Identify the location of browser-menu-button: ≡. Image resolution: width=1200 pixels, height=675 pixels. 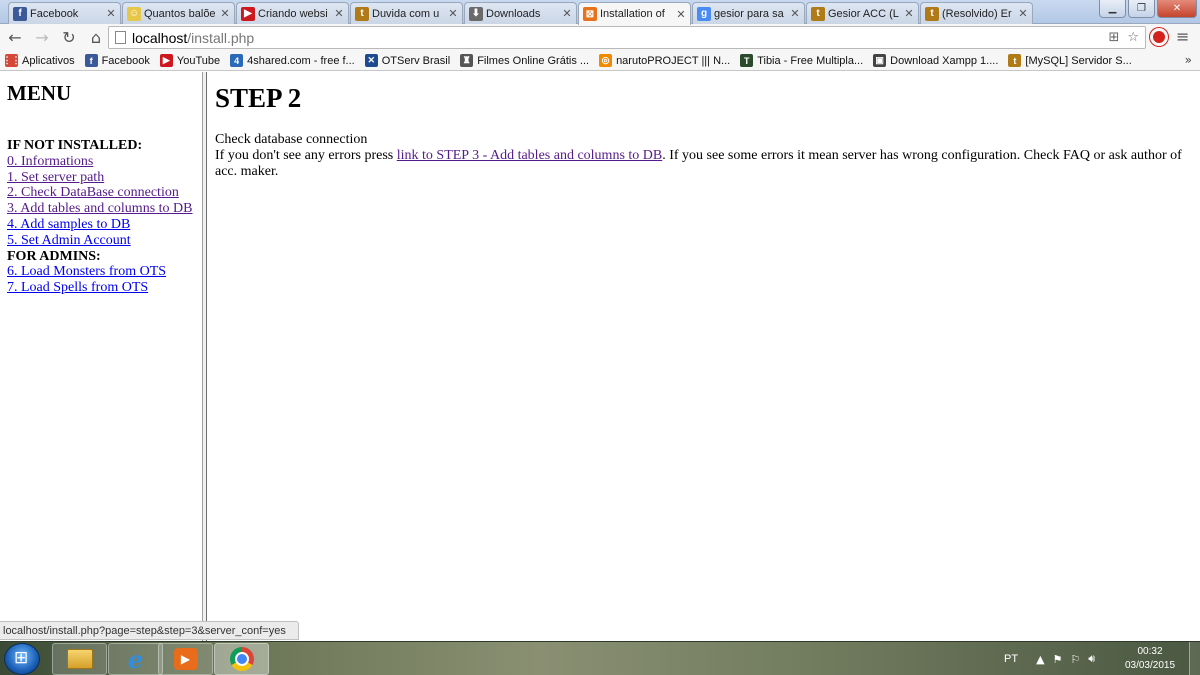
(1182, 36).